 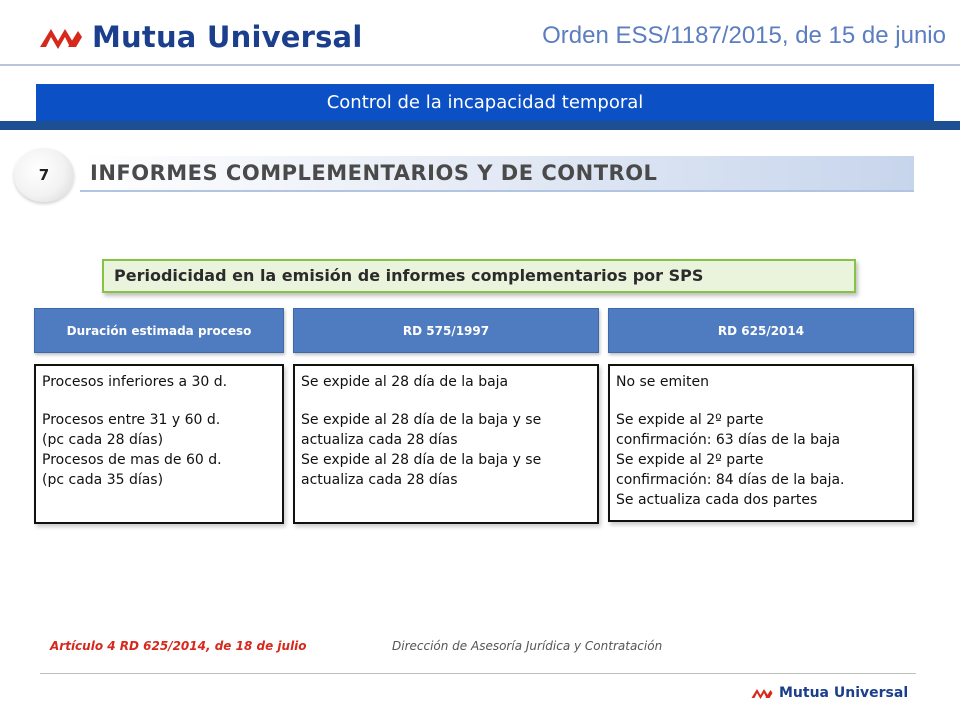 I want to click on footer-brand: Mutua Universal, so click(x=829, y=693).